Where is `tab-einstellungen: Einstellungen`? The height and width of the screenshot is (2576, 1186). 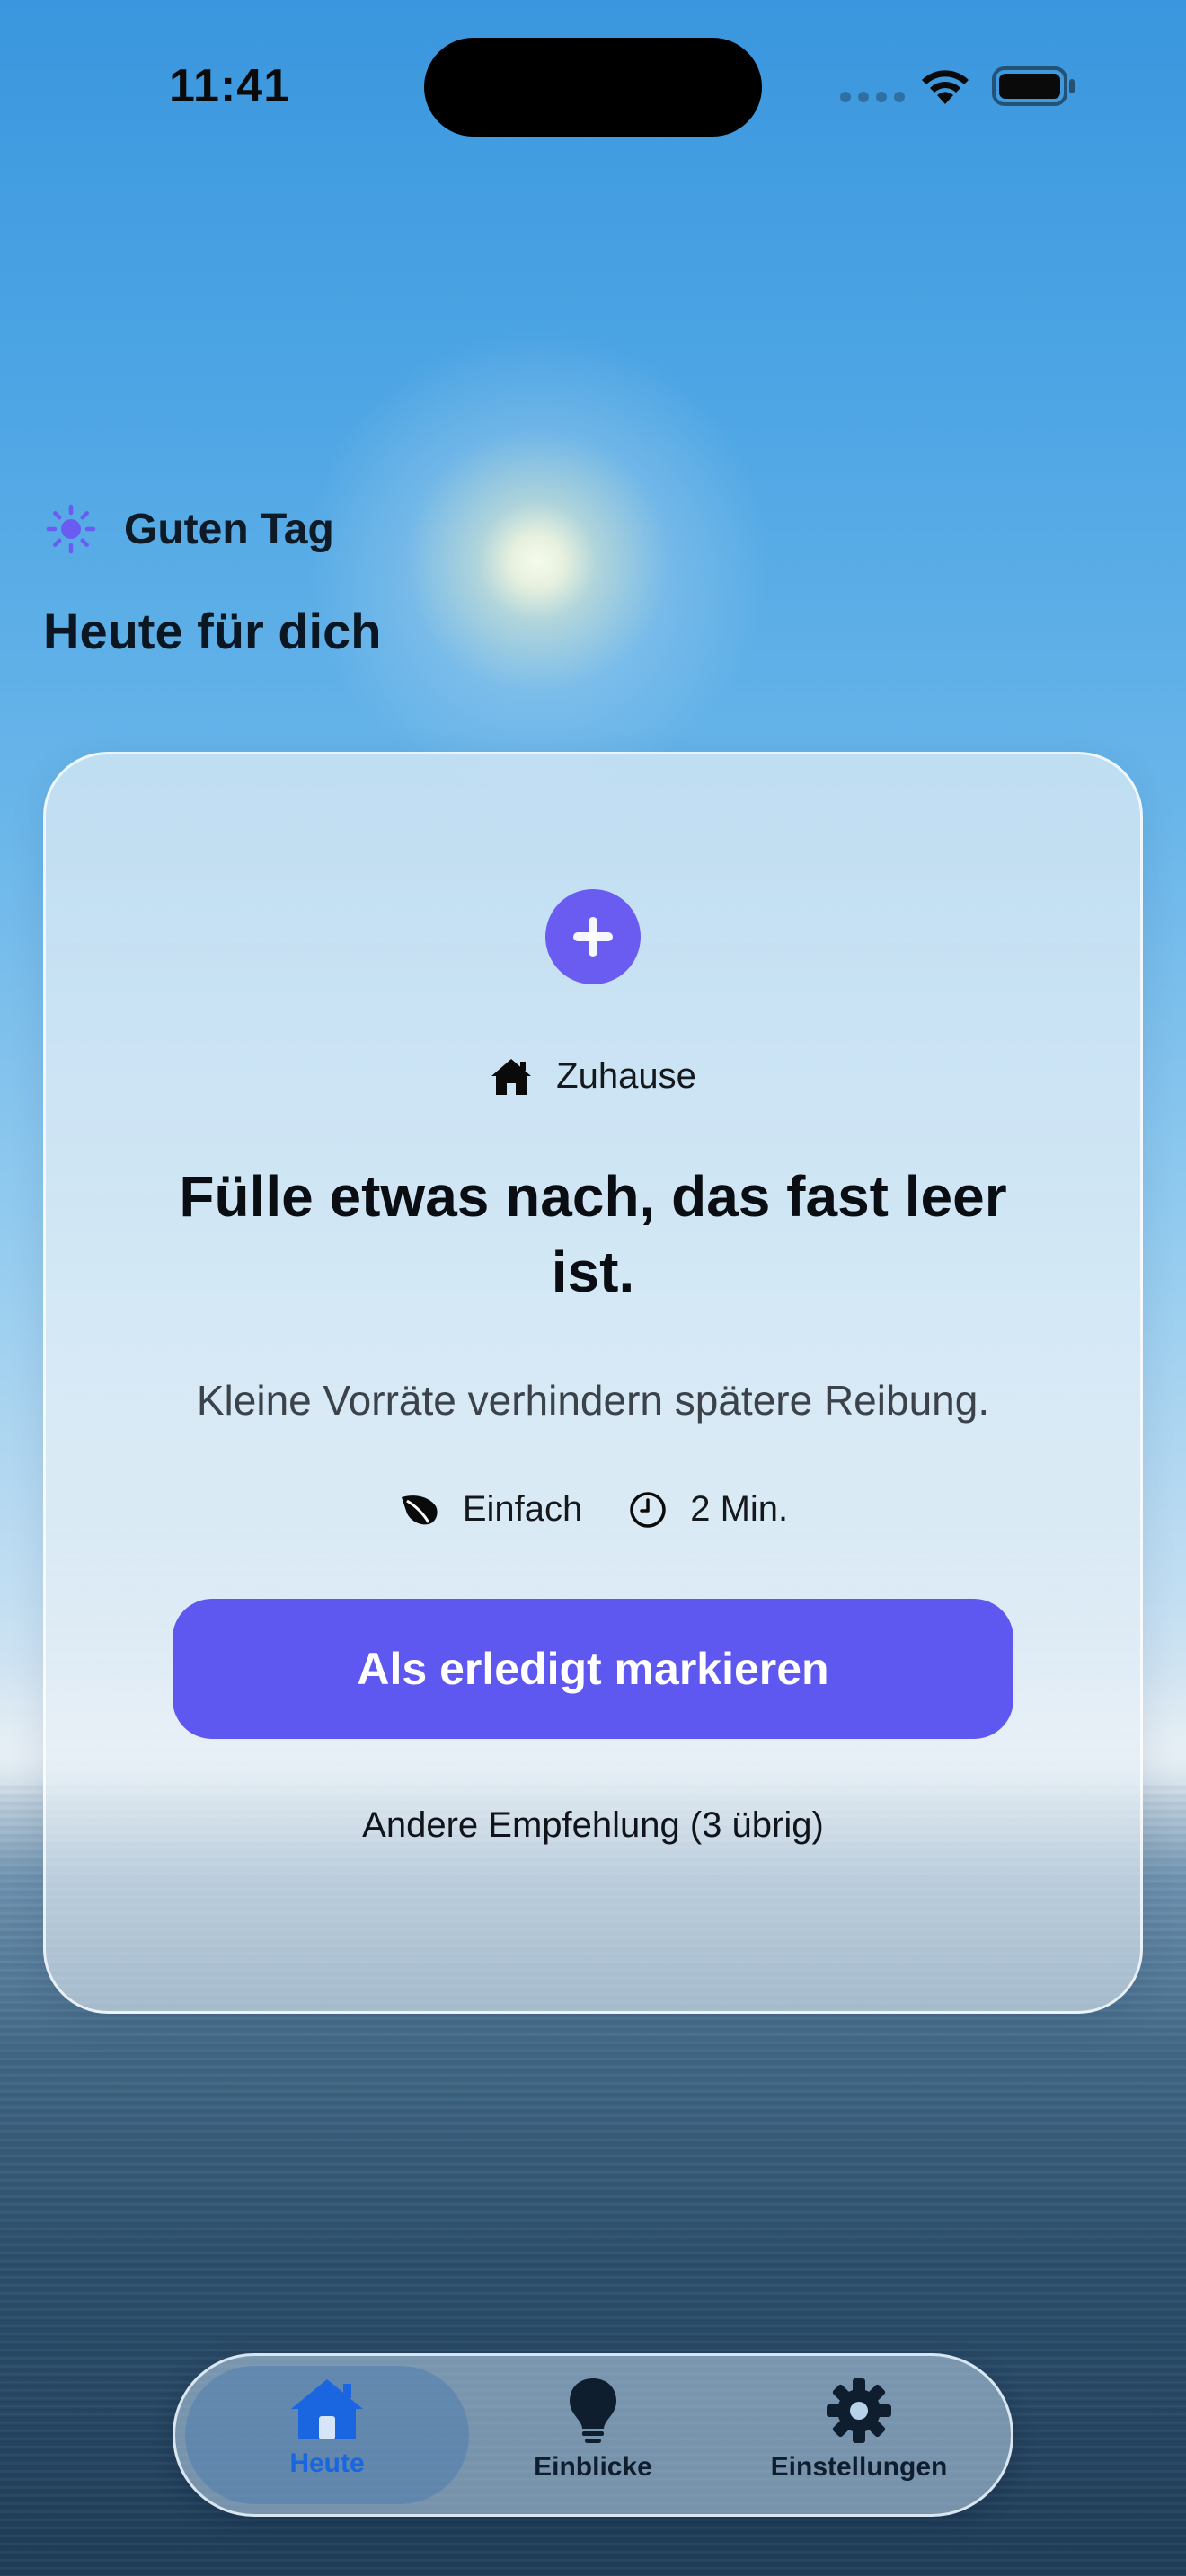 tab-einstellungen: Einstellungen is located at coordinates (859, 2439).